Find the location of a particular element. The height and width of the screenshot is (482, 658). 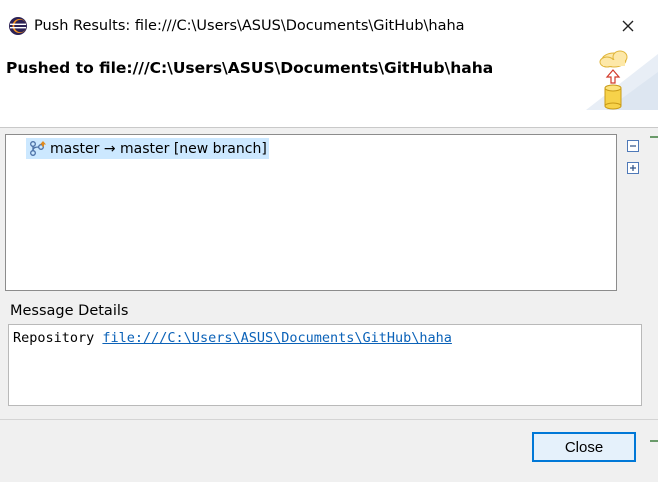

repository-label: Repository is located at coordinates (58, 338).